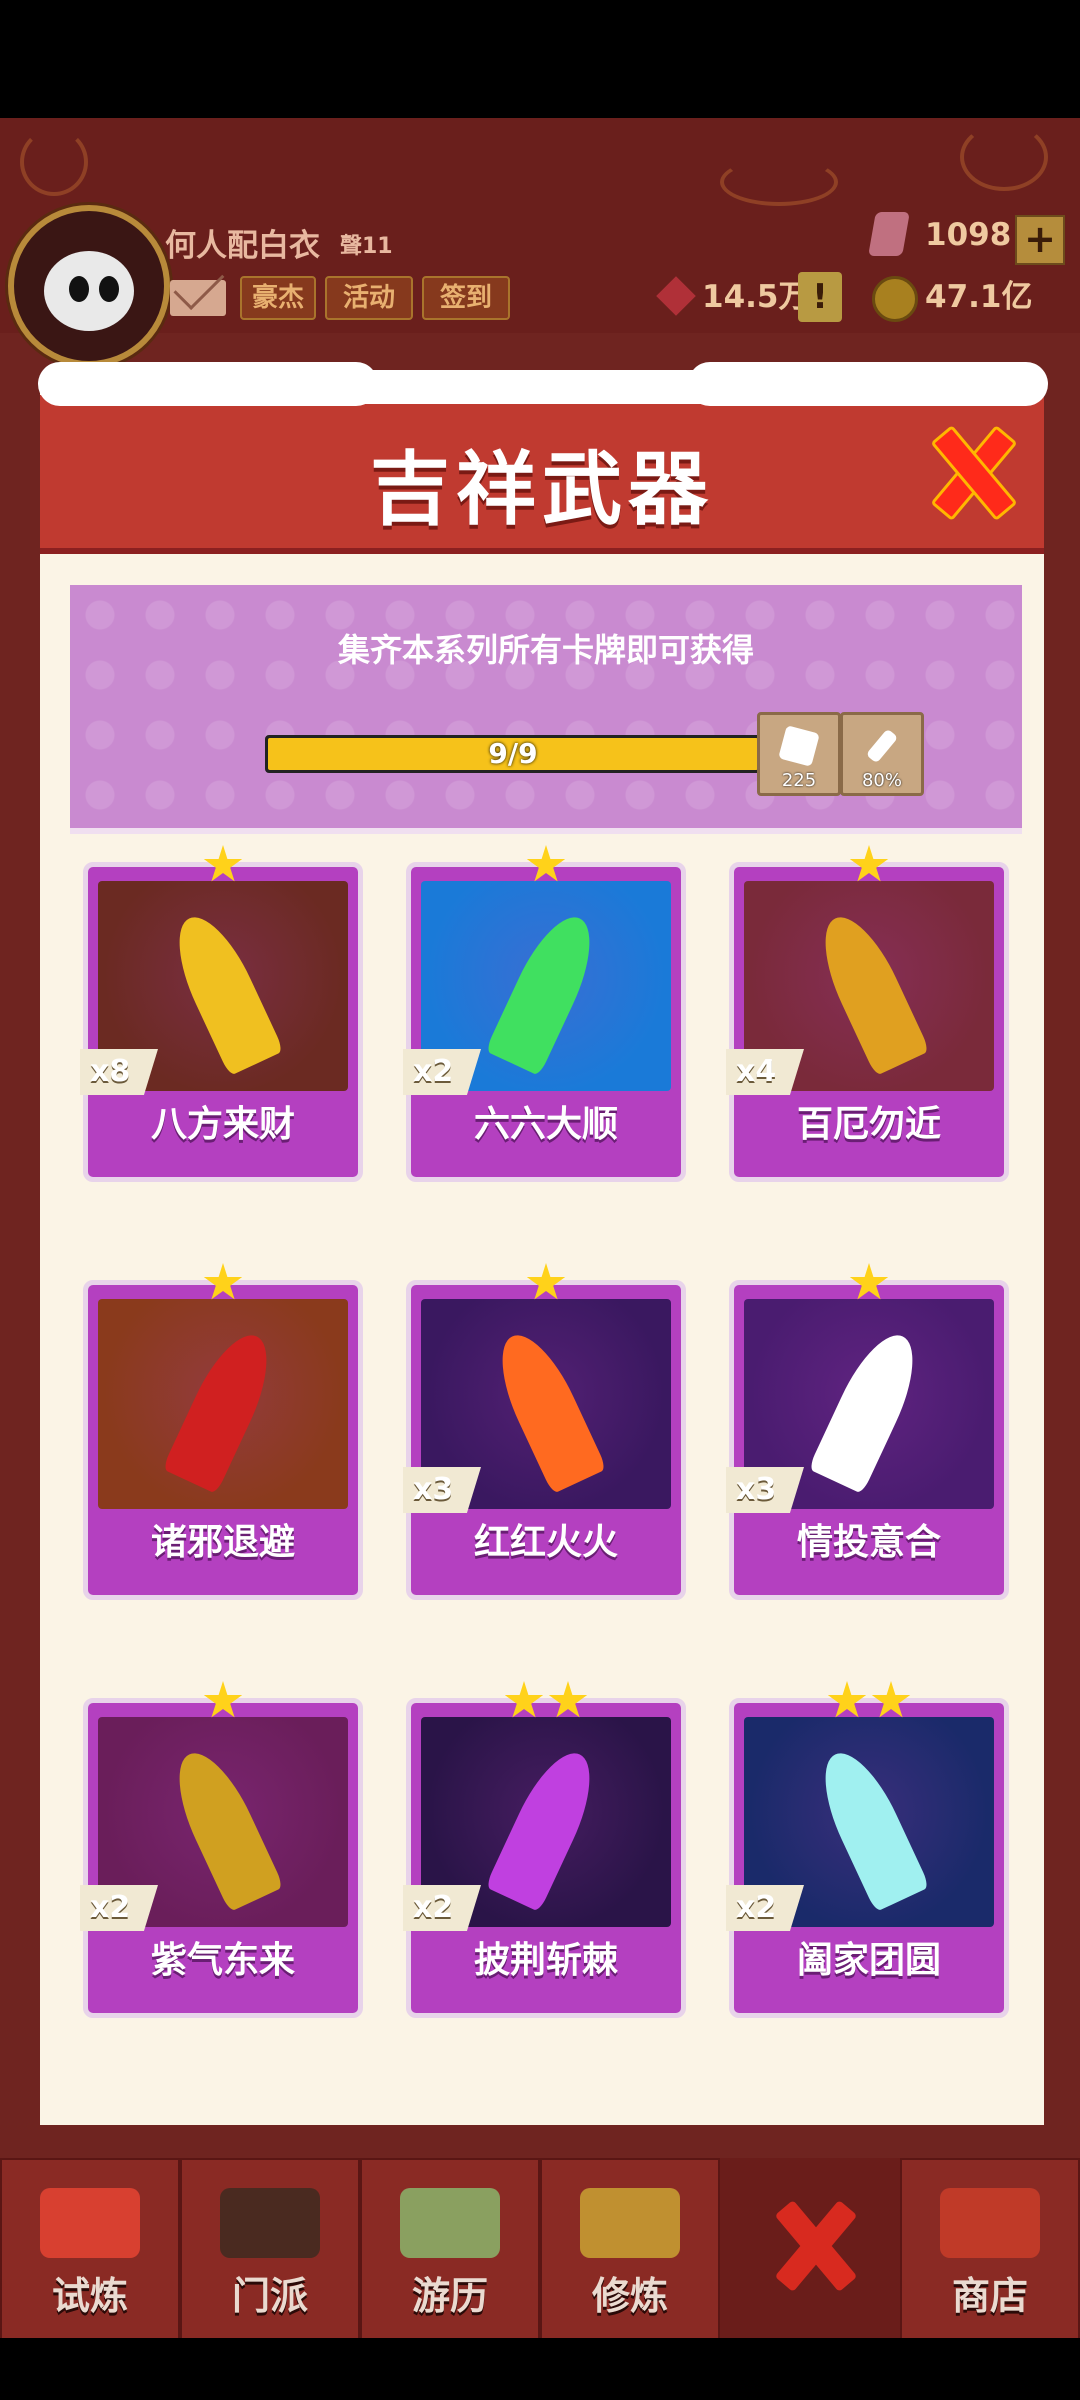  I want to click on collection-progress-bar: 9/9, so click(513, 754).